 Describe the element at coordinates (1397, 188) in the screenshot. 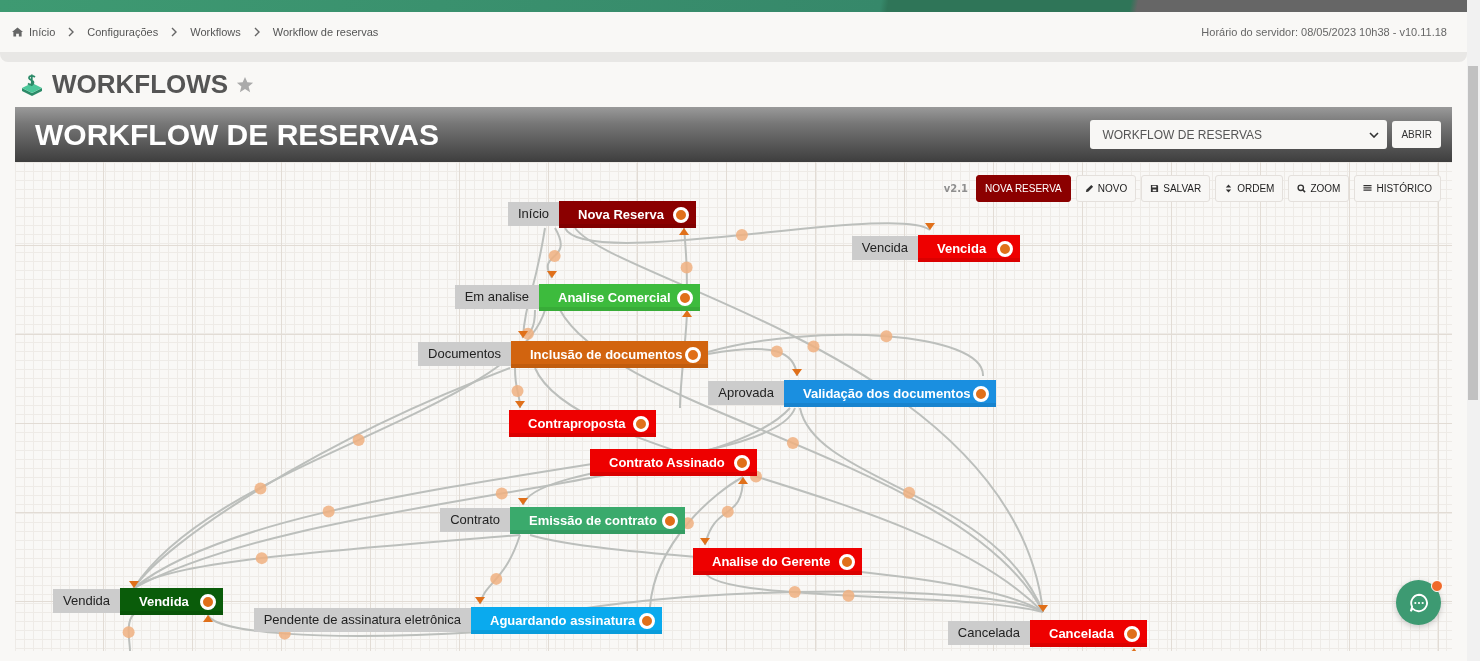

I see `toolbar-button: HISTÓRICO` at that location.